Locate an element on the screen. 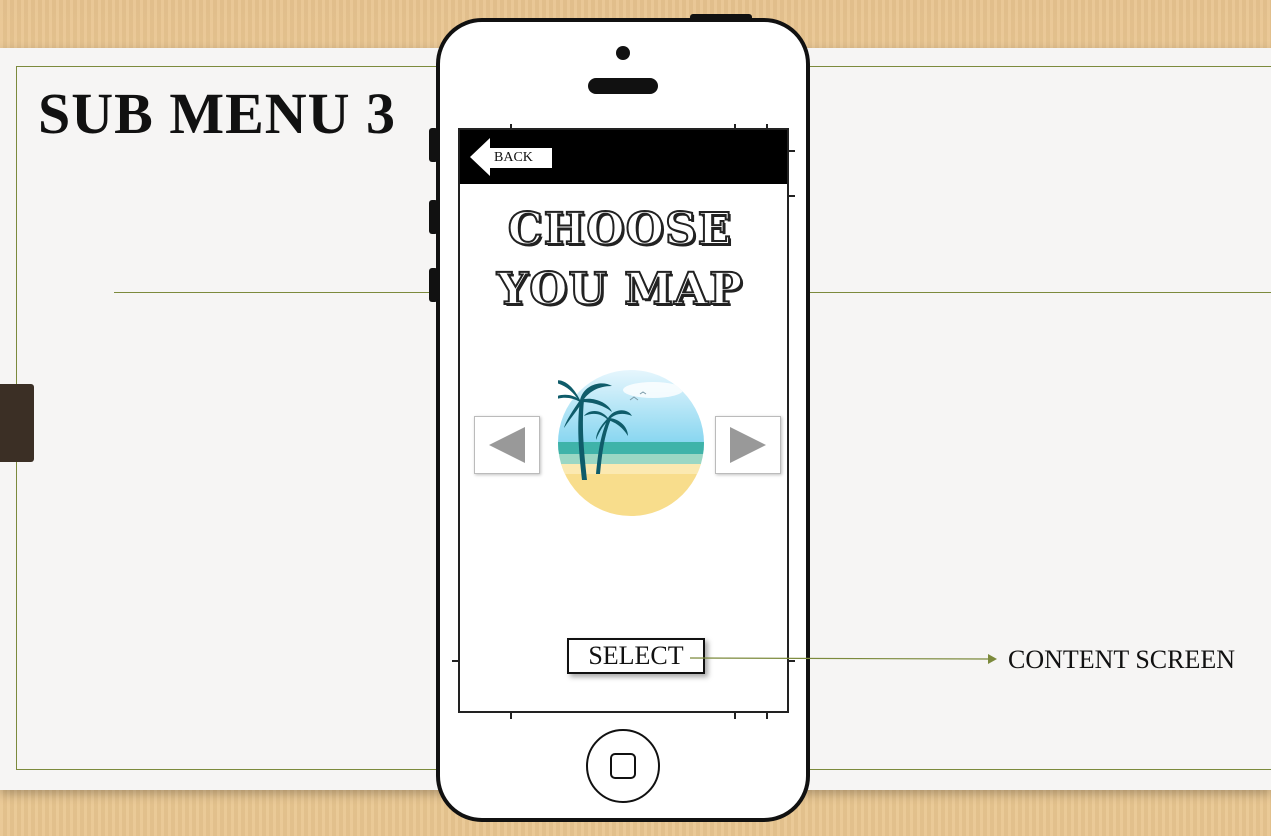 Image resolution: width=1271 pixels, height=836 pixels. slide-side-tab is located at coordinates (17, 423).